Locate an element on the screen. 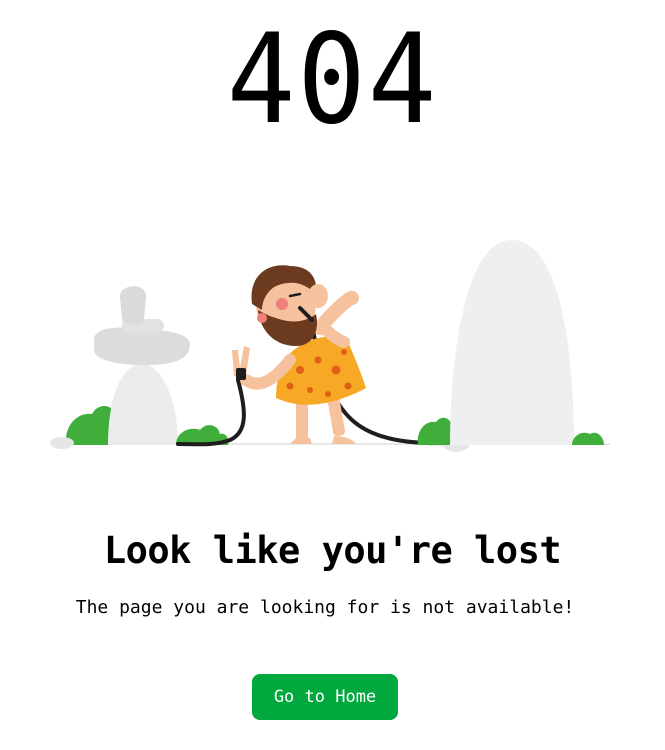  go-home-button: Go to Home is located at coordinates (325, 697).